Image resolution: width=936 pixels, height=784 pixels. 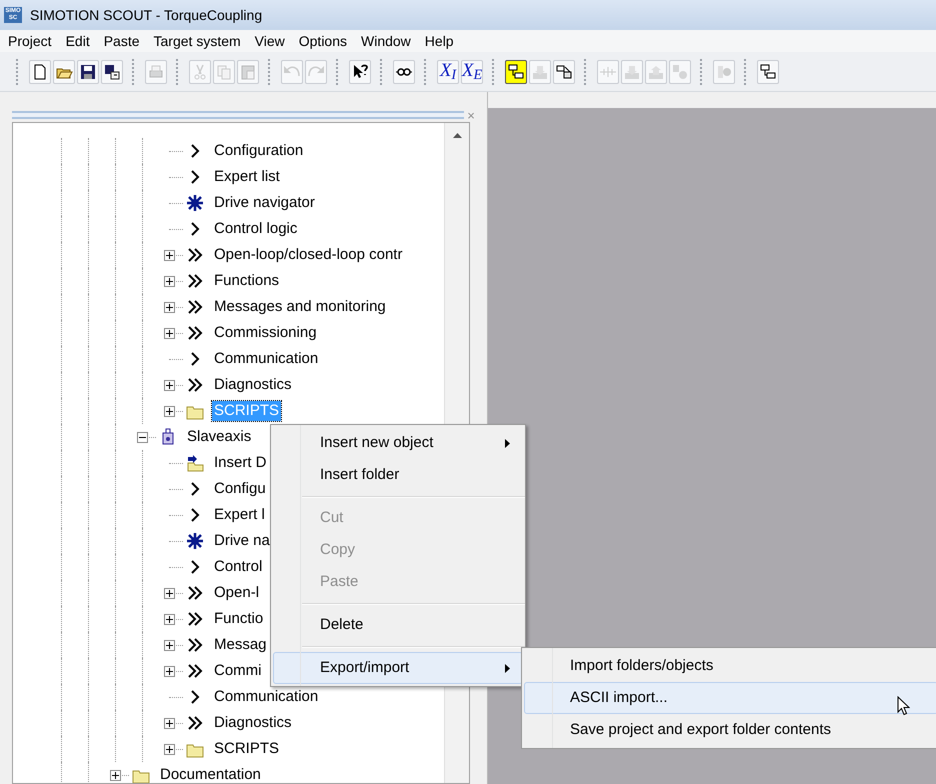 I want to click on menu-item: Help, so click(x=439, y=41).